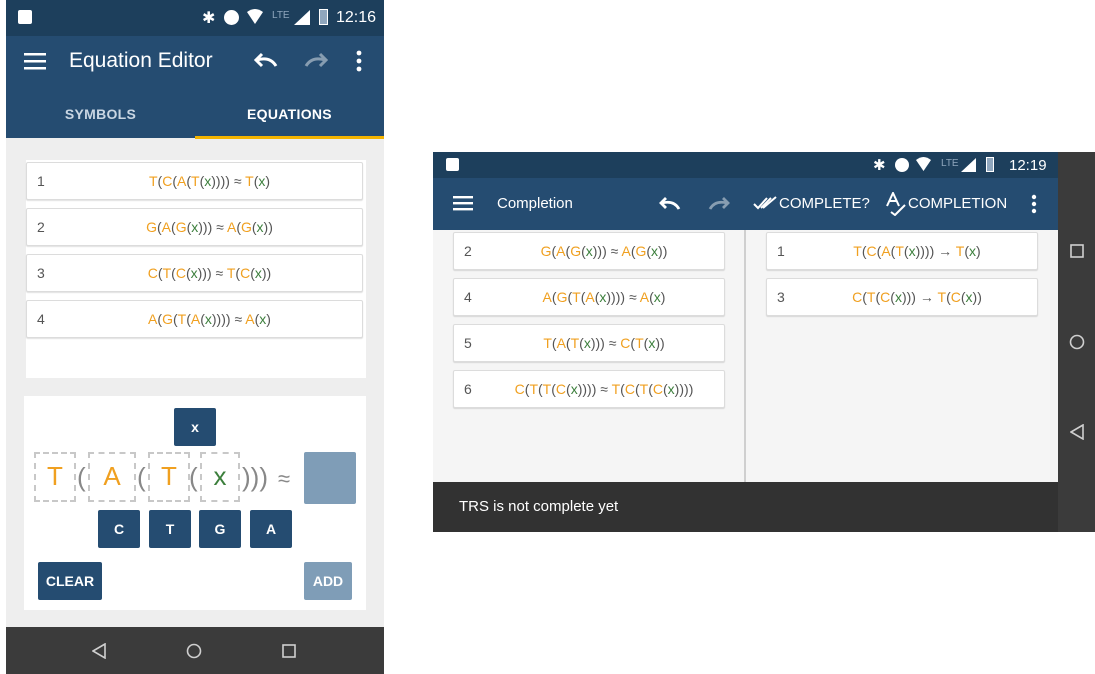 The image size is (1095, 674). What do you see at coordinates (119, 529) in the screenshot?
I see `symbol-button-c: C` at bounding box center [119, 529].